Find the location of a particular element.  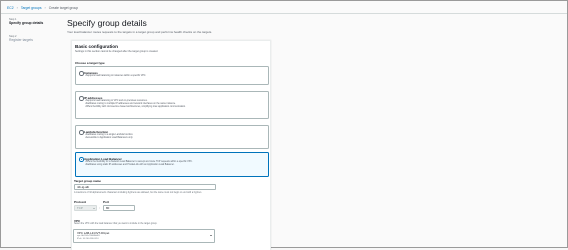

target-group-name-input: nlb-tg-alb is located at coordinates (145, 187).